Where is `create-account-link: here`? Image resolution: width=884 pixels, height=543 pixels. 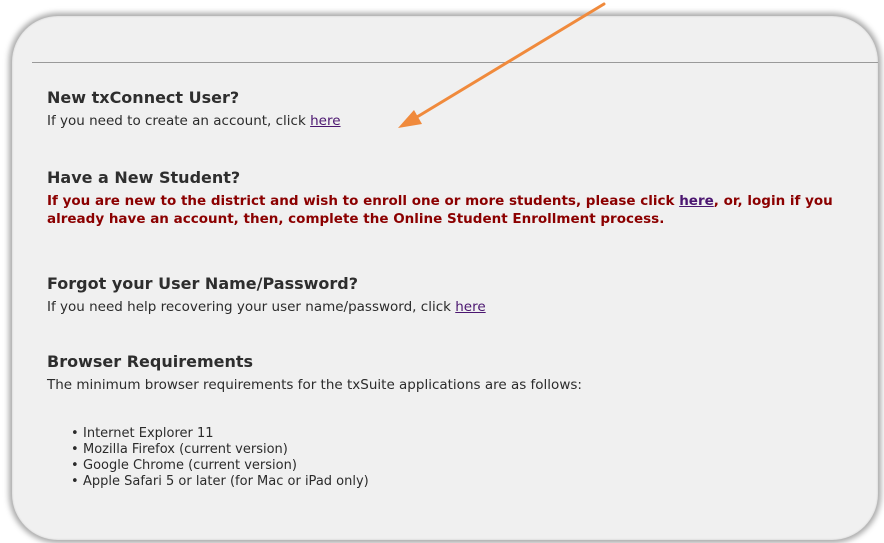 create-account-link: here is located at coordinates (325, 121).